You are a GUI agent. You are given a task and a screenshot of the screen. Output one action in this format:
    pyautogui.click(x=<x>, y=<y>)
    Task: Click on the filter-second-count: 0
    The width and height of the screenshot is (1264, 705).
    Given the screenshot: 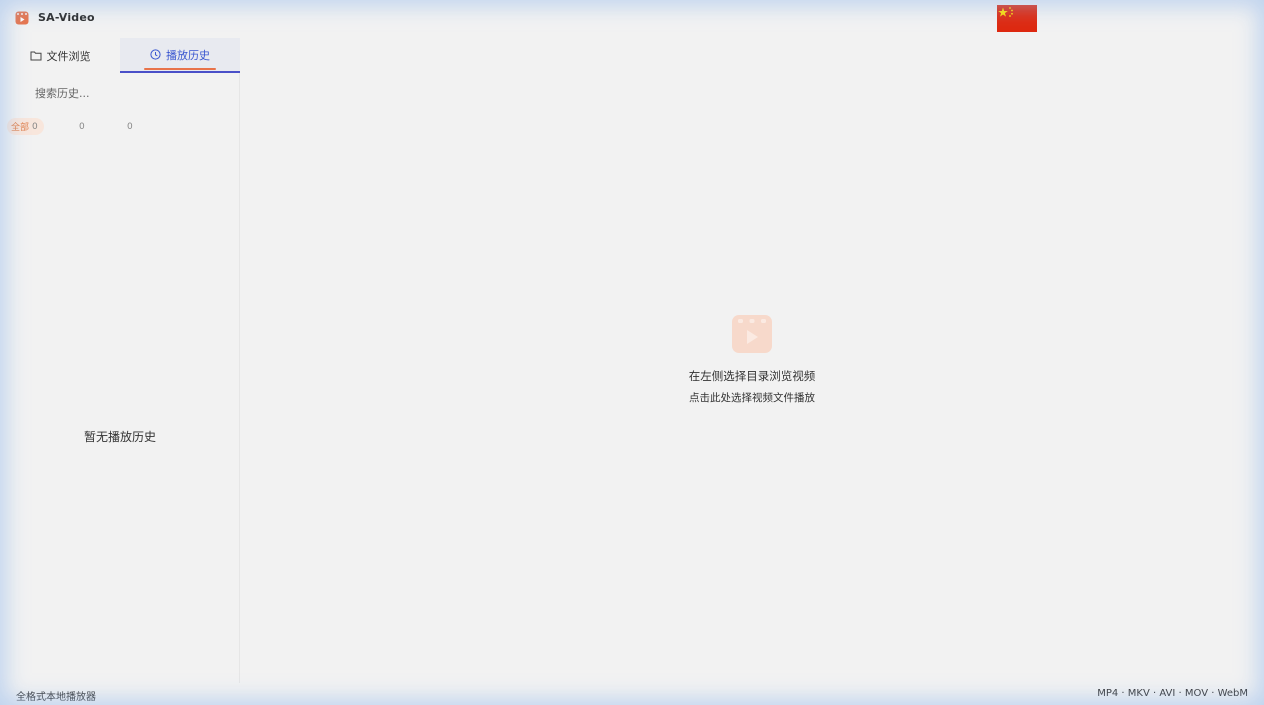 What is the action you would take?
    pyautogui.click(x=82, y=126)
    